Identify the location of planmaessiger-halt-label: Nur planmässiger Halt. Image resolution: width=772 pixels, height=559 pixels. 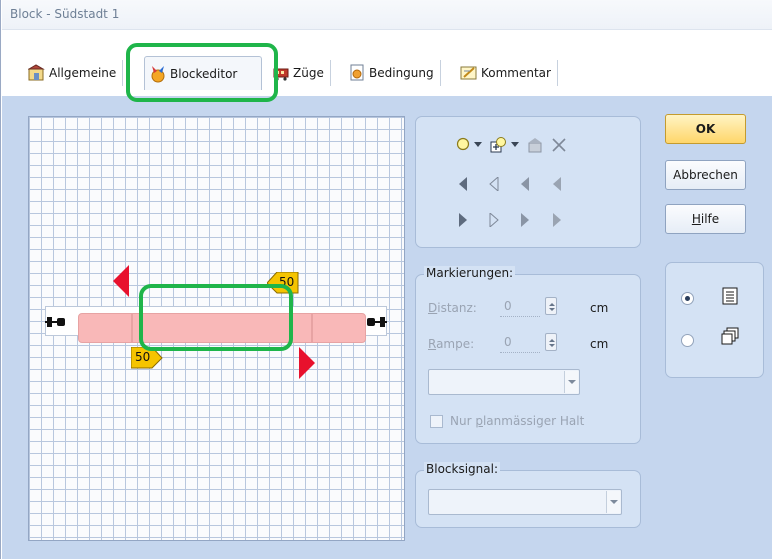
(517, 421).